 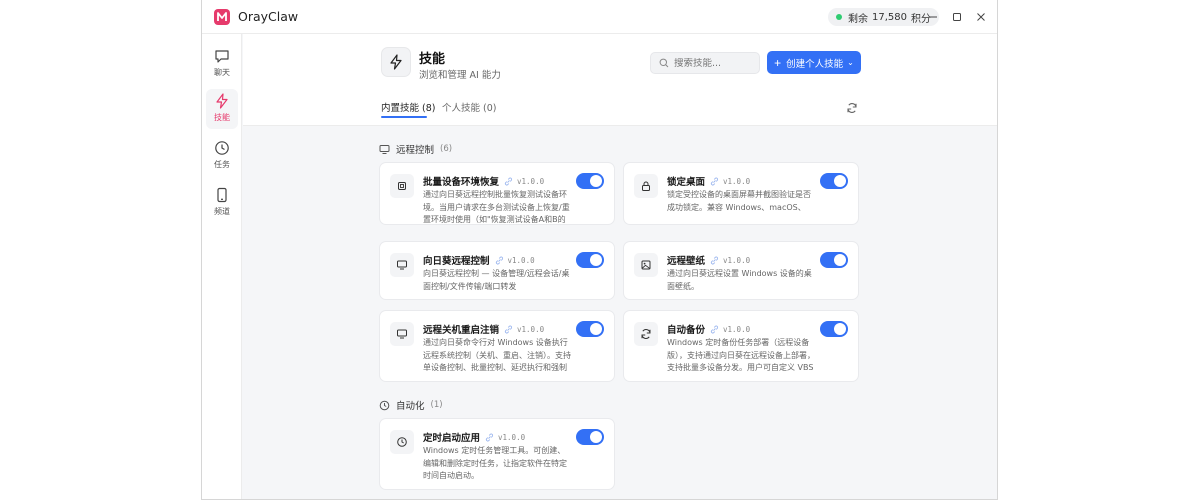 What do you see at coordinates (432, 59) in the screenshot?
I see `page-title: 技能` at bounding box center [432, 59].